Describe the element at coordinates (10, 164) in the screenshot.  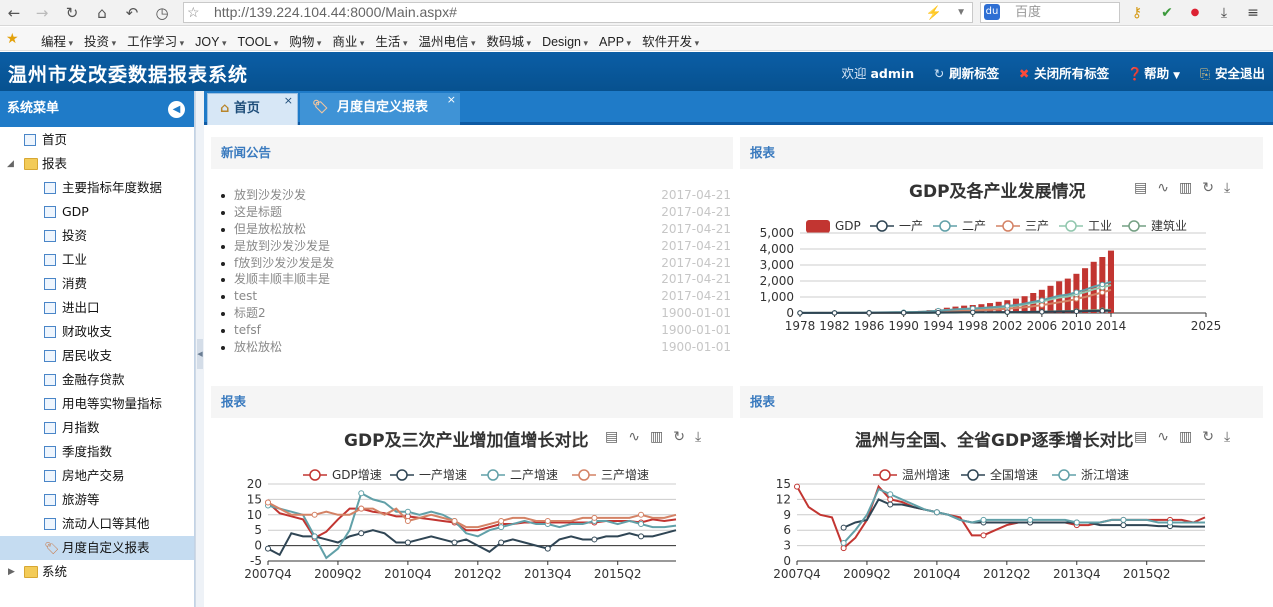
I see `expand-arrow-icon: ◢` at that location.